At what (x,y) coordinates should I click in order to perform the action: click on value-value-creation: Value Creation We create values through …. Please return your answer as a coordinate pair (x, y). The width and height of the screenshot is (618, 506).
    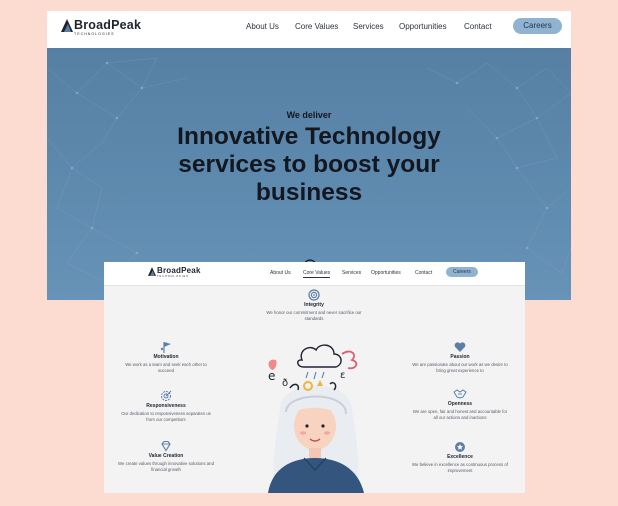
    Looking at the image, I should click on (166, 456).